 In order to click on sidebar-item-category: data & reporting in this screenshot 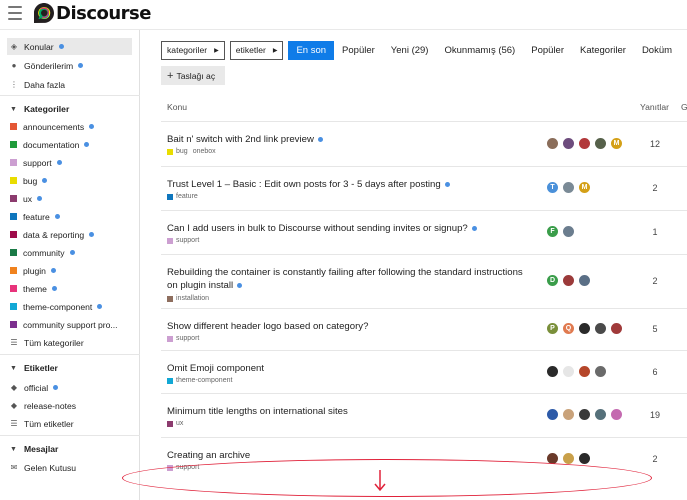, I will do `click(69, 234)`.